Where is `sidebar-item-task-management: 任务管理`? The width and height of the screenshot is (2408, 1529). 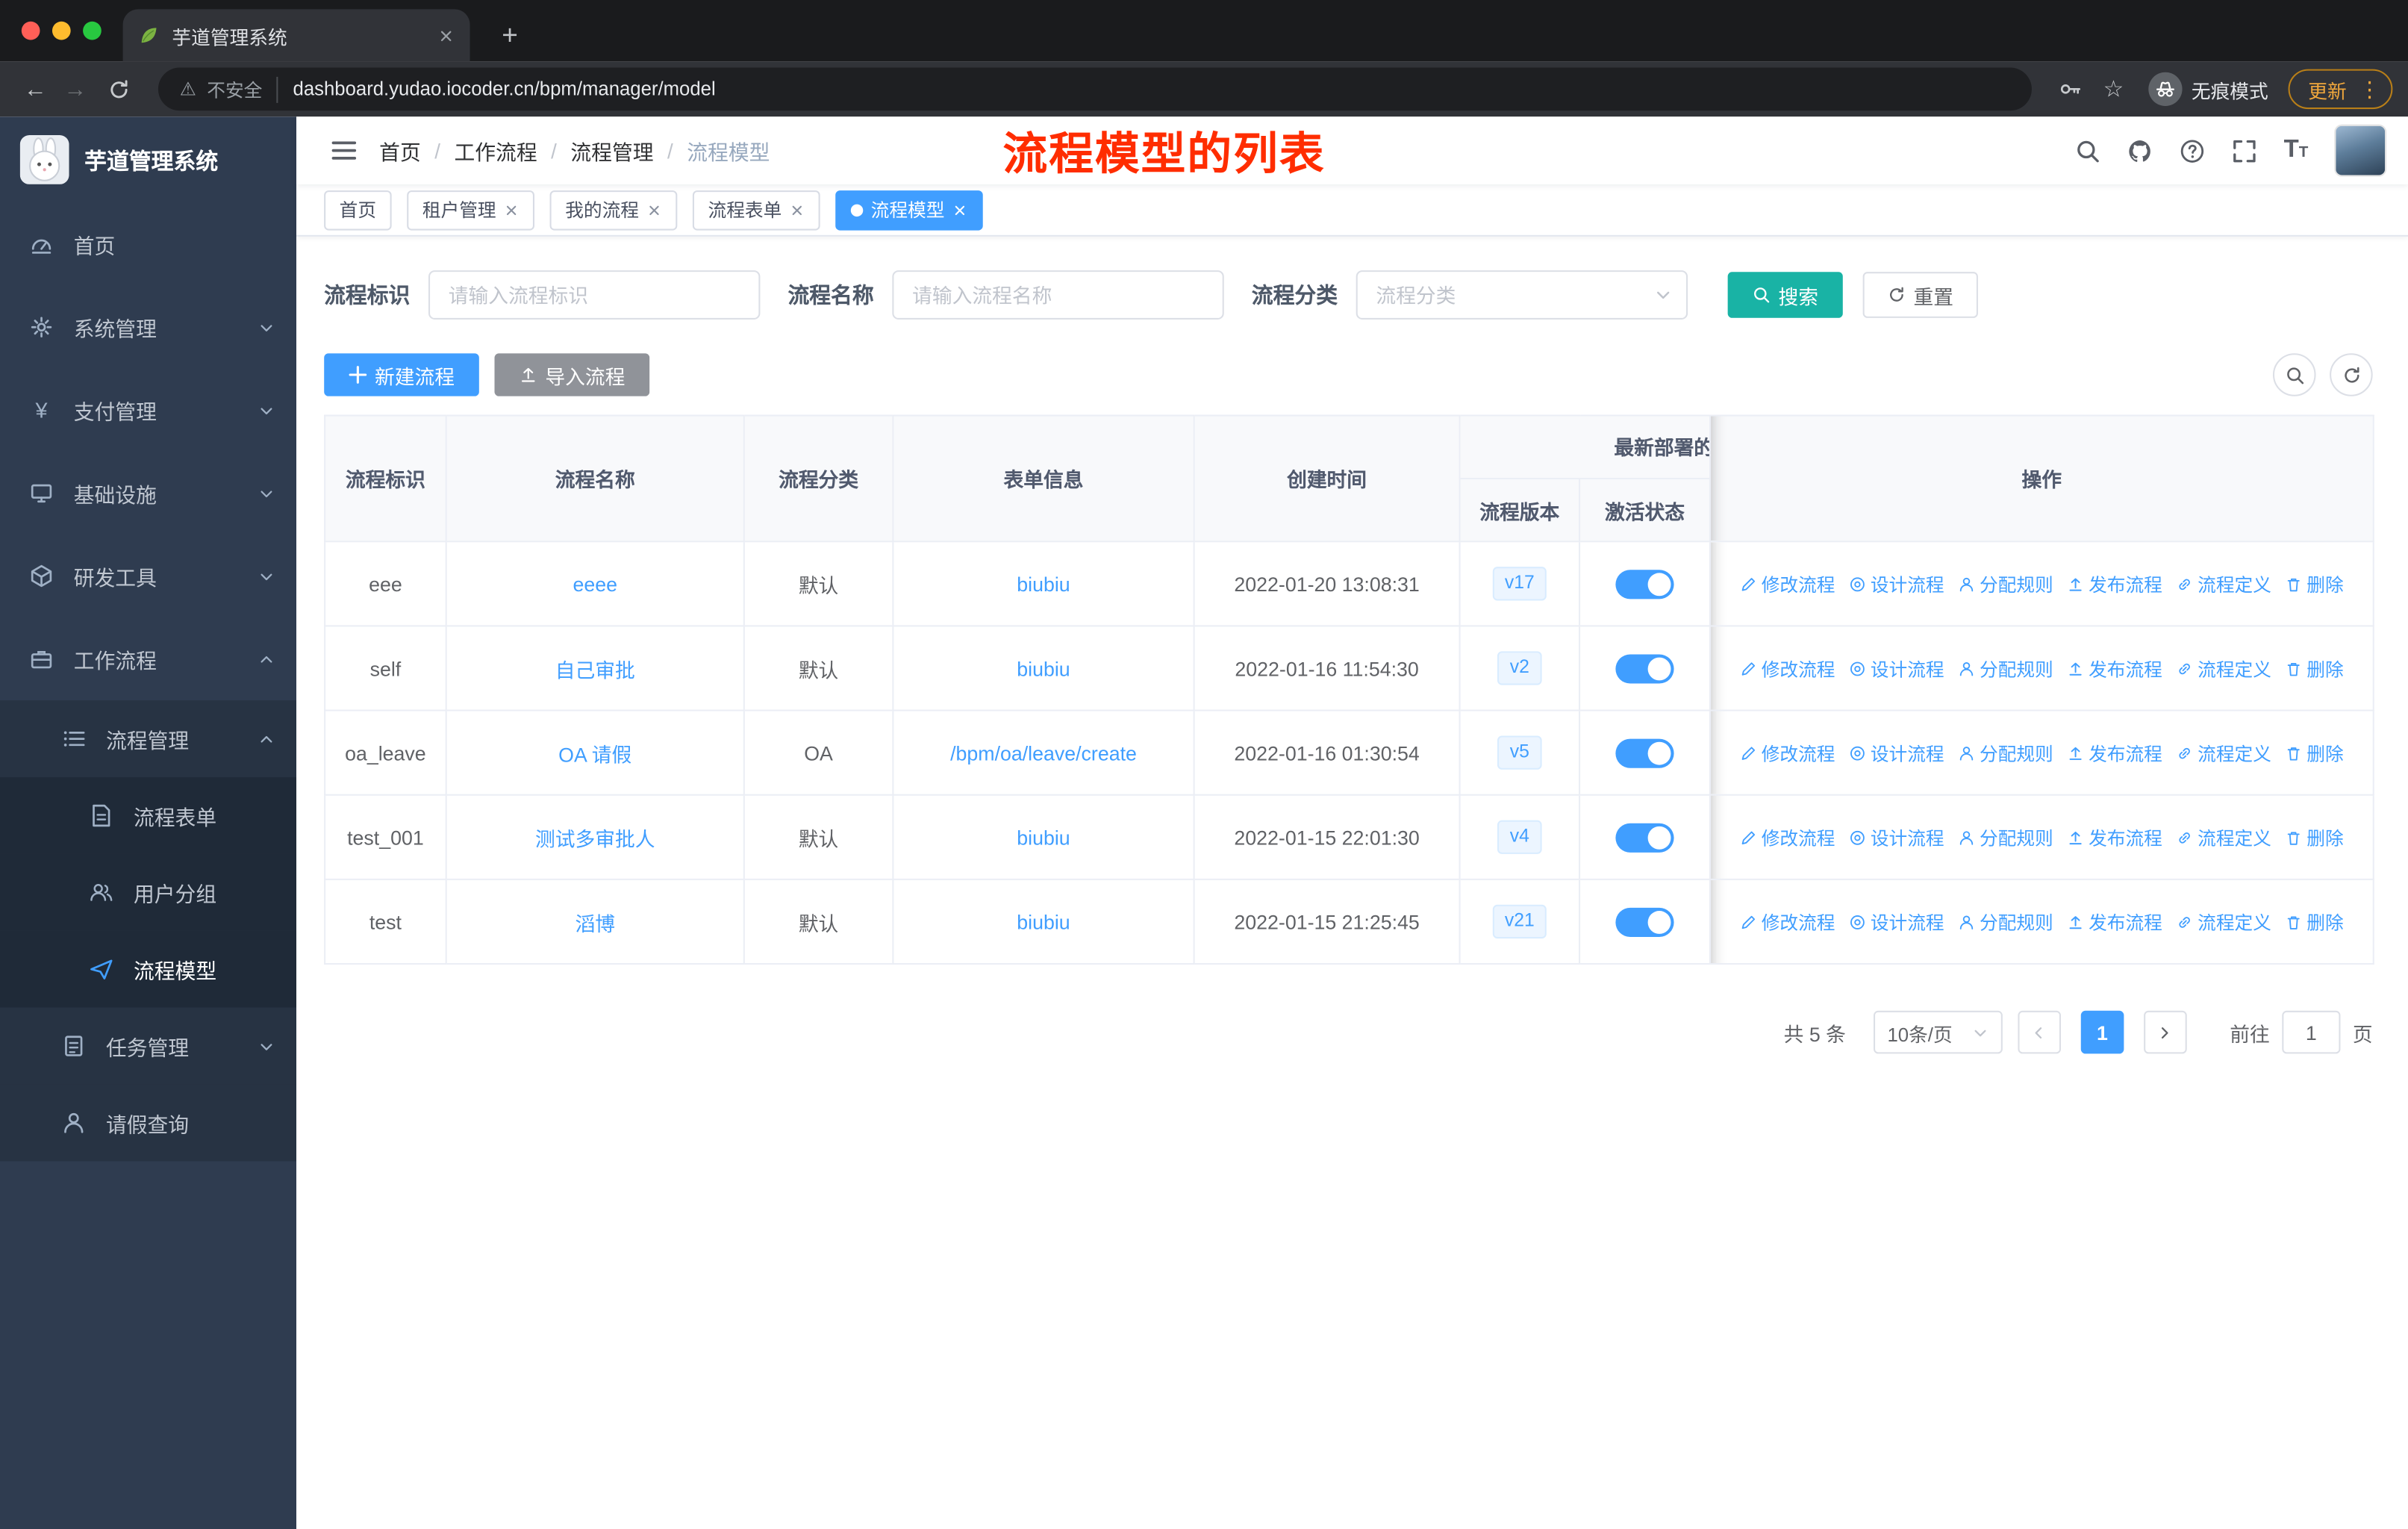 sidebar-item-task-management: 任务管理 is located at coordinates (148, 1046).